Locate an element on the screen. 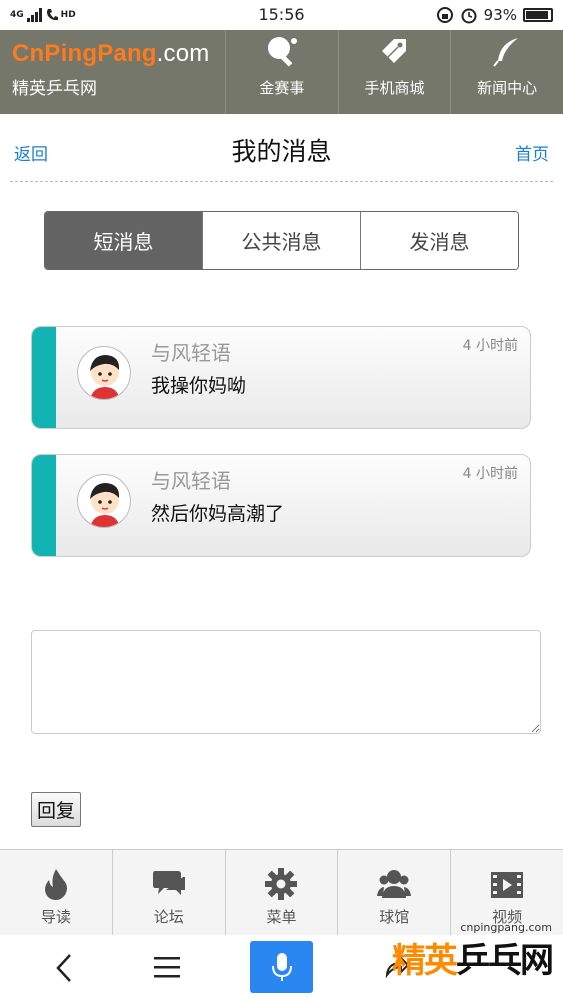 The height and width of the screenshot is (1000, 563). tab-public-messages: 公共消息 is located at coordinates (282, 240).